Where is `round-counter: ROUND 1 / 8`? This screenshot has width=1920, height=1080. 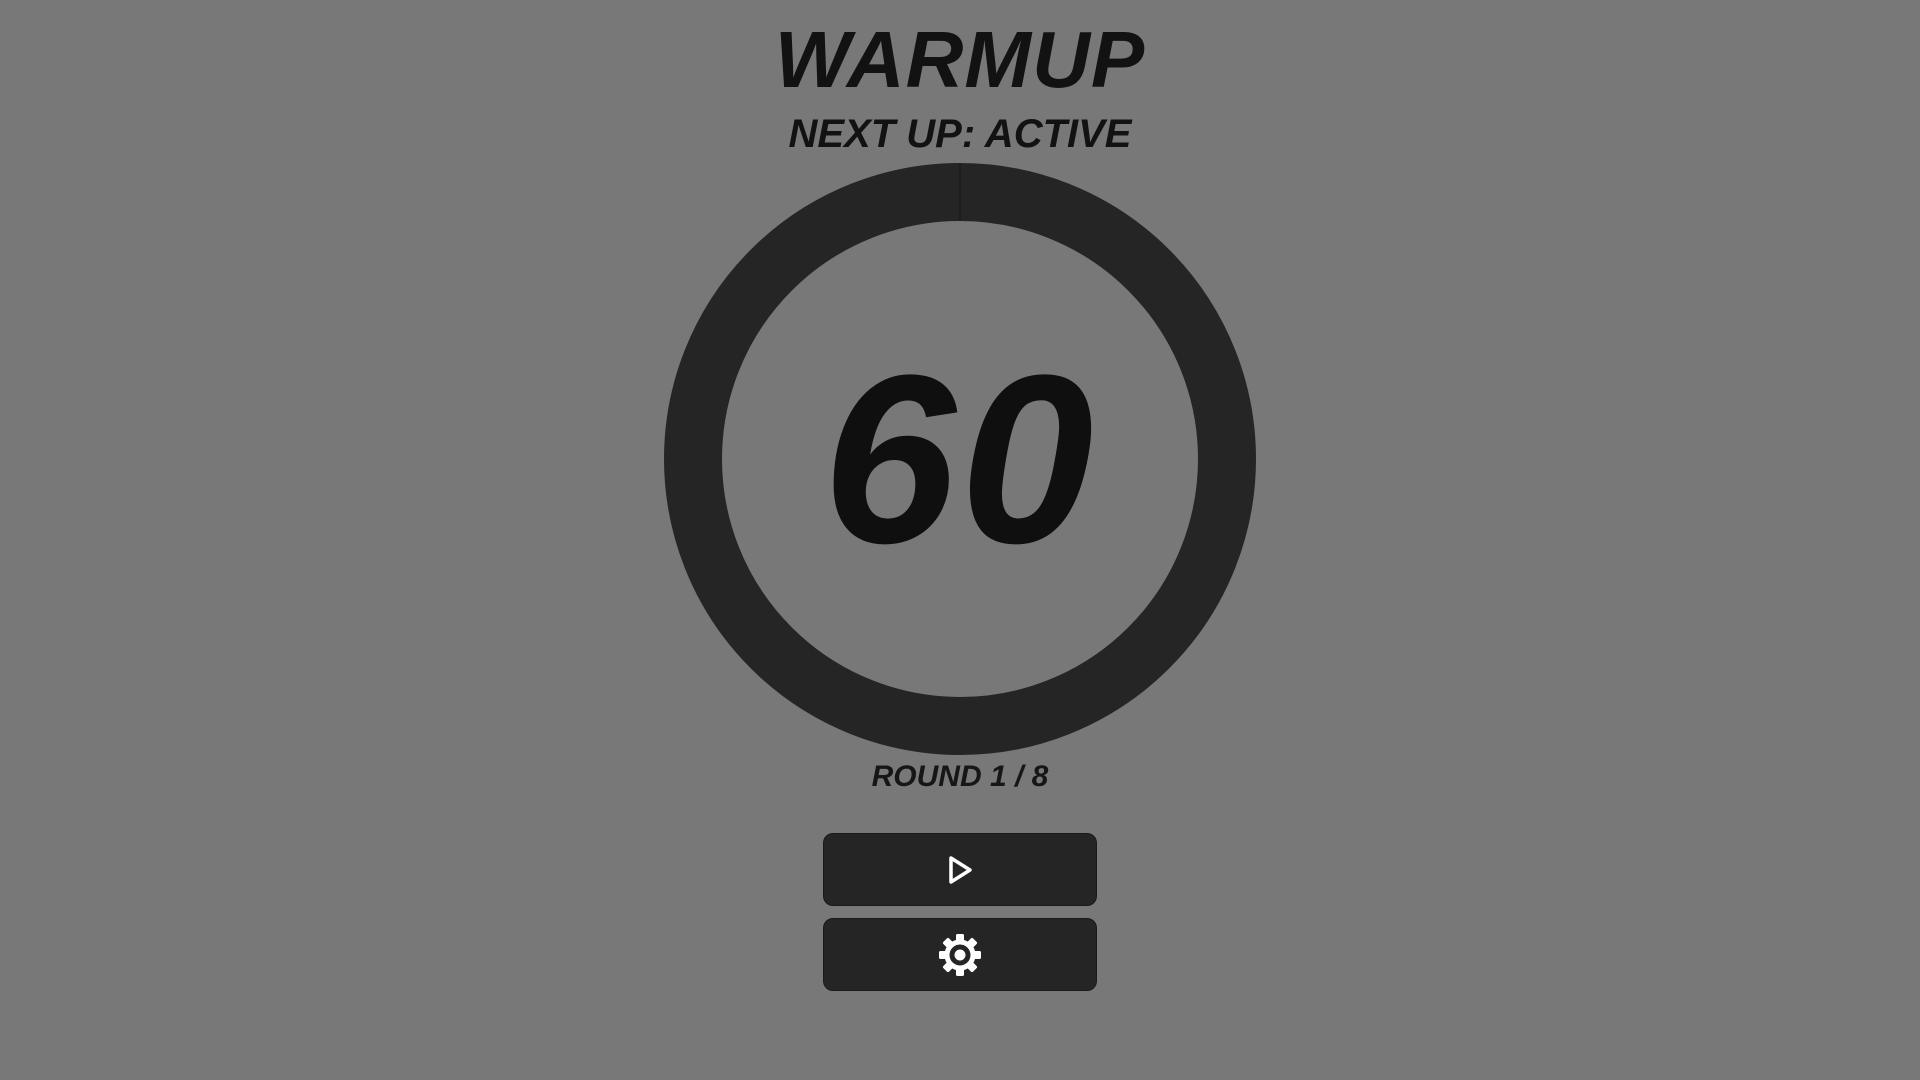 round-counter: ROUND 1 / 8 is located at coordinates (960, 776).